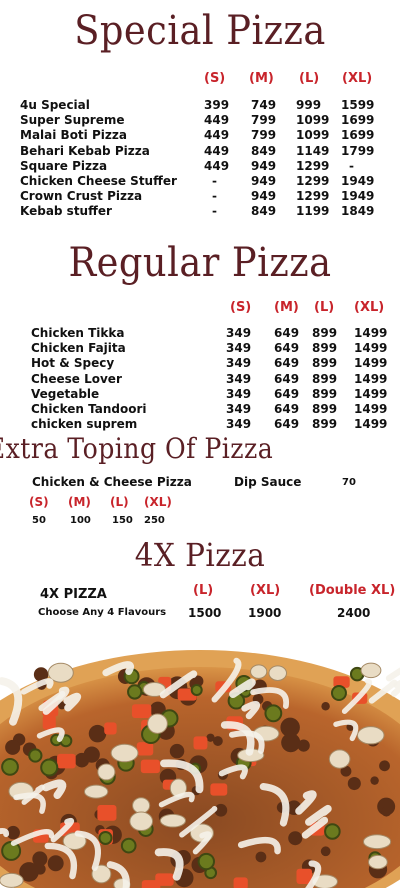 This screenshot has height=888, width=400. Describe the element at coordinates (80, 520) in the screenshot. I see `extra-price-value: 100` at that location.